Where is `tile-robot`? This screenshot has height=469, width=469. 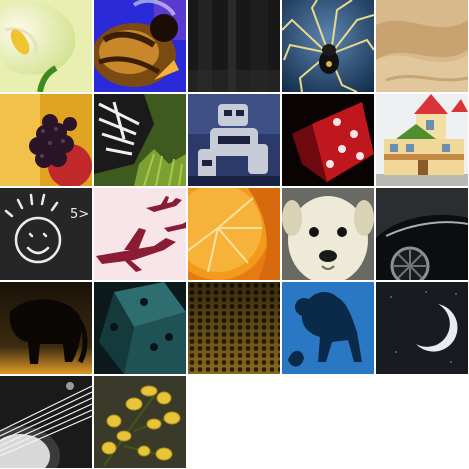
tile-robot is located at coordinates (234, 140).